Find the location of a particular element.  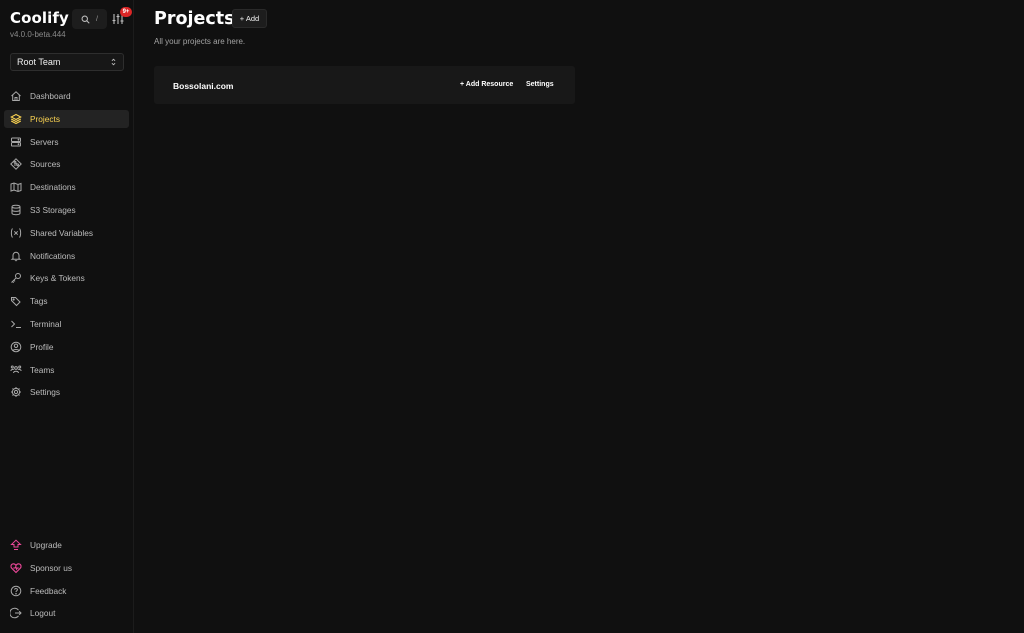

nav-item-servers: Servers is located at coordinates (66, 142).